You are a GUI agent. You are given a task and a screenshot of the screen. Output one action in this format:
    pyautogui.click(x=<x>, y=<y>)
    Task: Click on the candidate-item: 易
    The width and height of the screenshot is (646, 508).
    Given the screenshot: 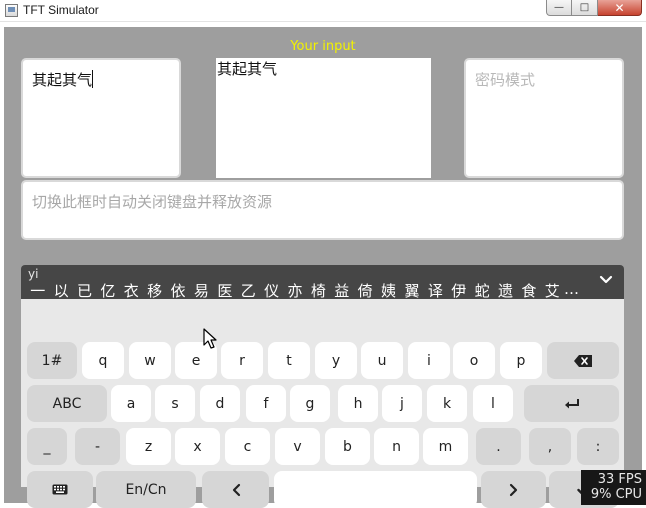 What is the action you would take?
    pyautogui.click(x=201, y=290)
    